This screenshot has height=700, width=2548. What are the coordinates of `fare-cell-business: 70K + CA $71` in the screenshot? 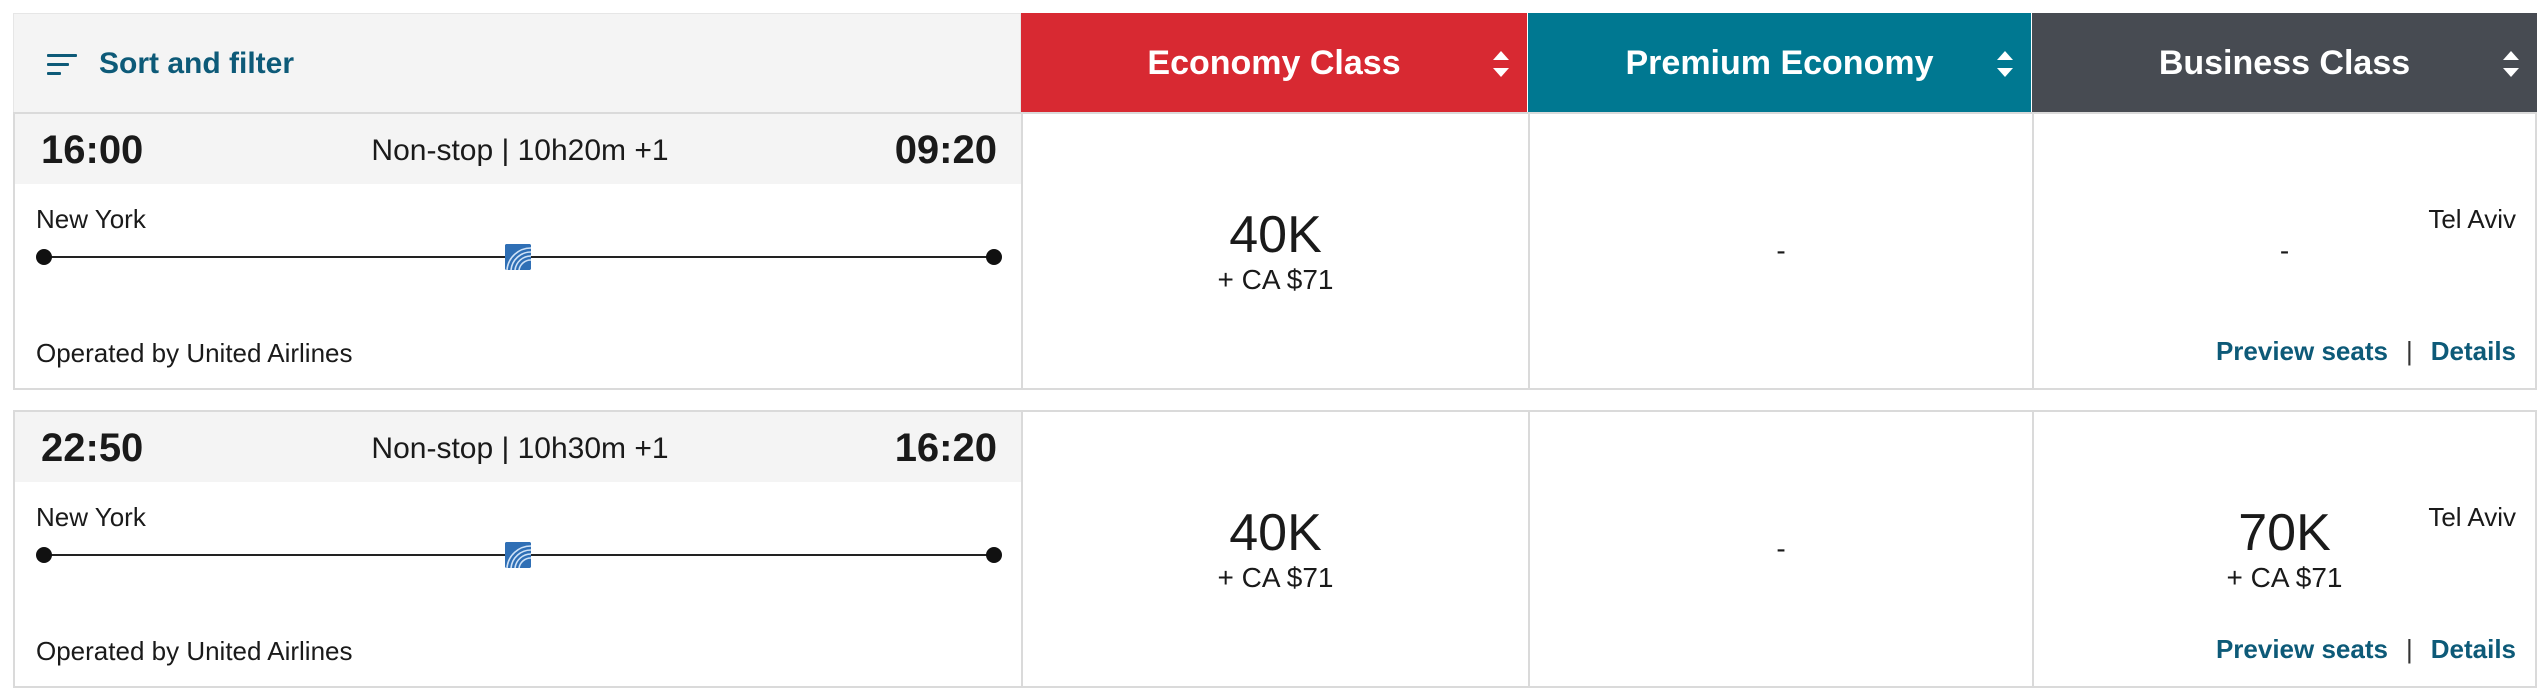 It's located at (2283, 549).